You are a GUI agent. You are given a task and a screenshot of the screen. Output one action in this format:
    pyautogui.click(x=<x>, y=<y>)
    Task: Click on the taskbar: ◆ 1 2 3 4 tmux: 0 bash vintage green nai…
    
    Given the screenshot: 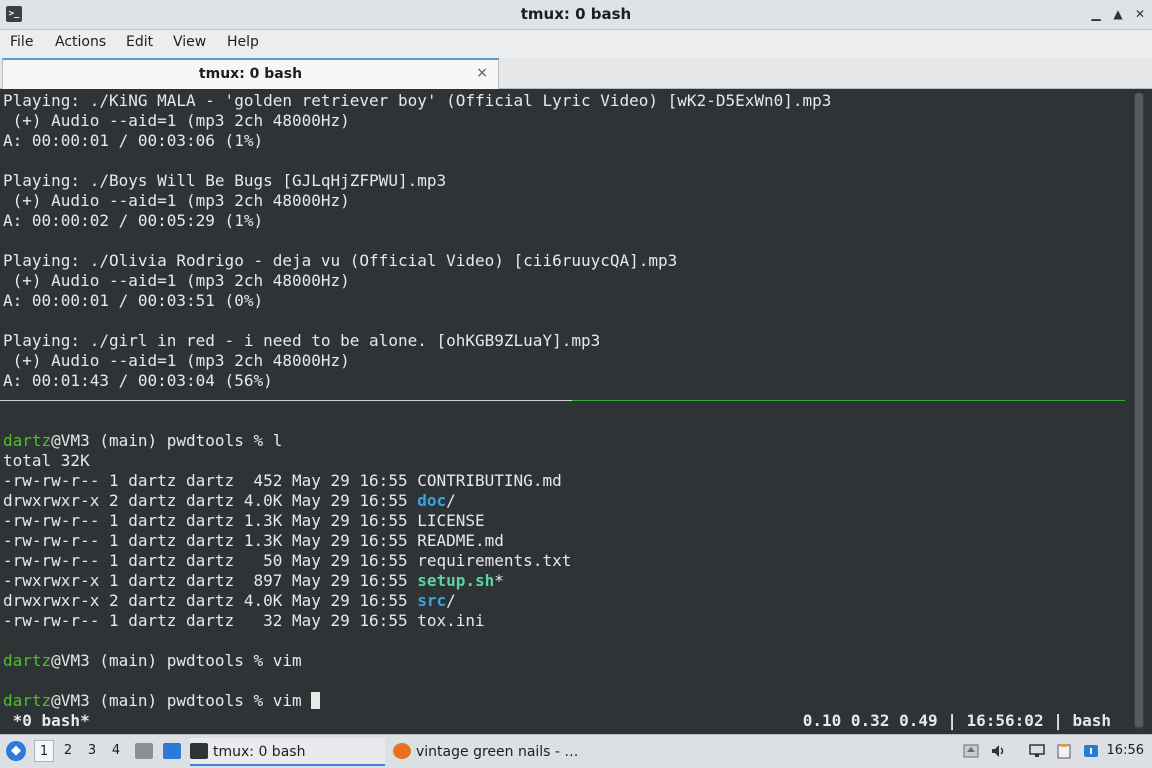 What is the action you would take?
    pyautogui.click(x=576, y=751)
    